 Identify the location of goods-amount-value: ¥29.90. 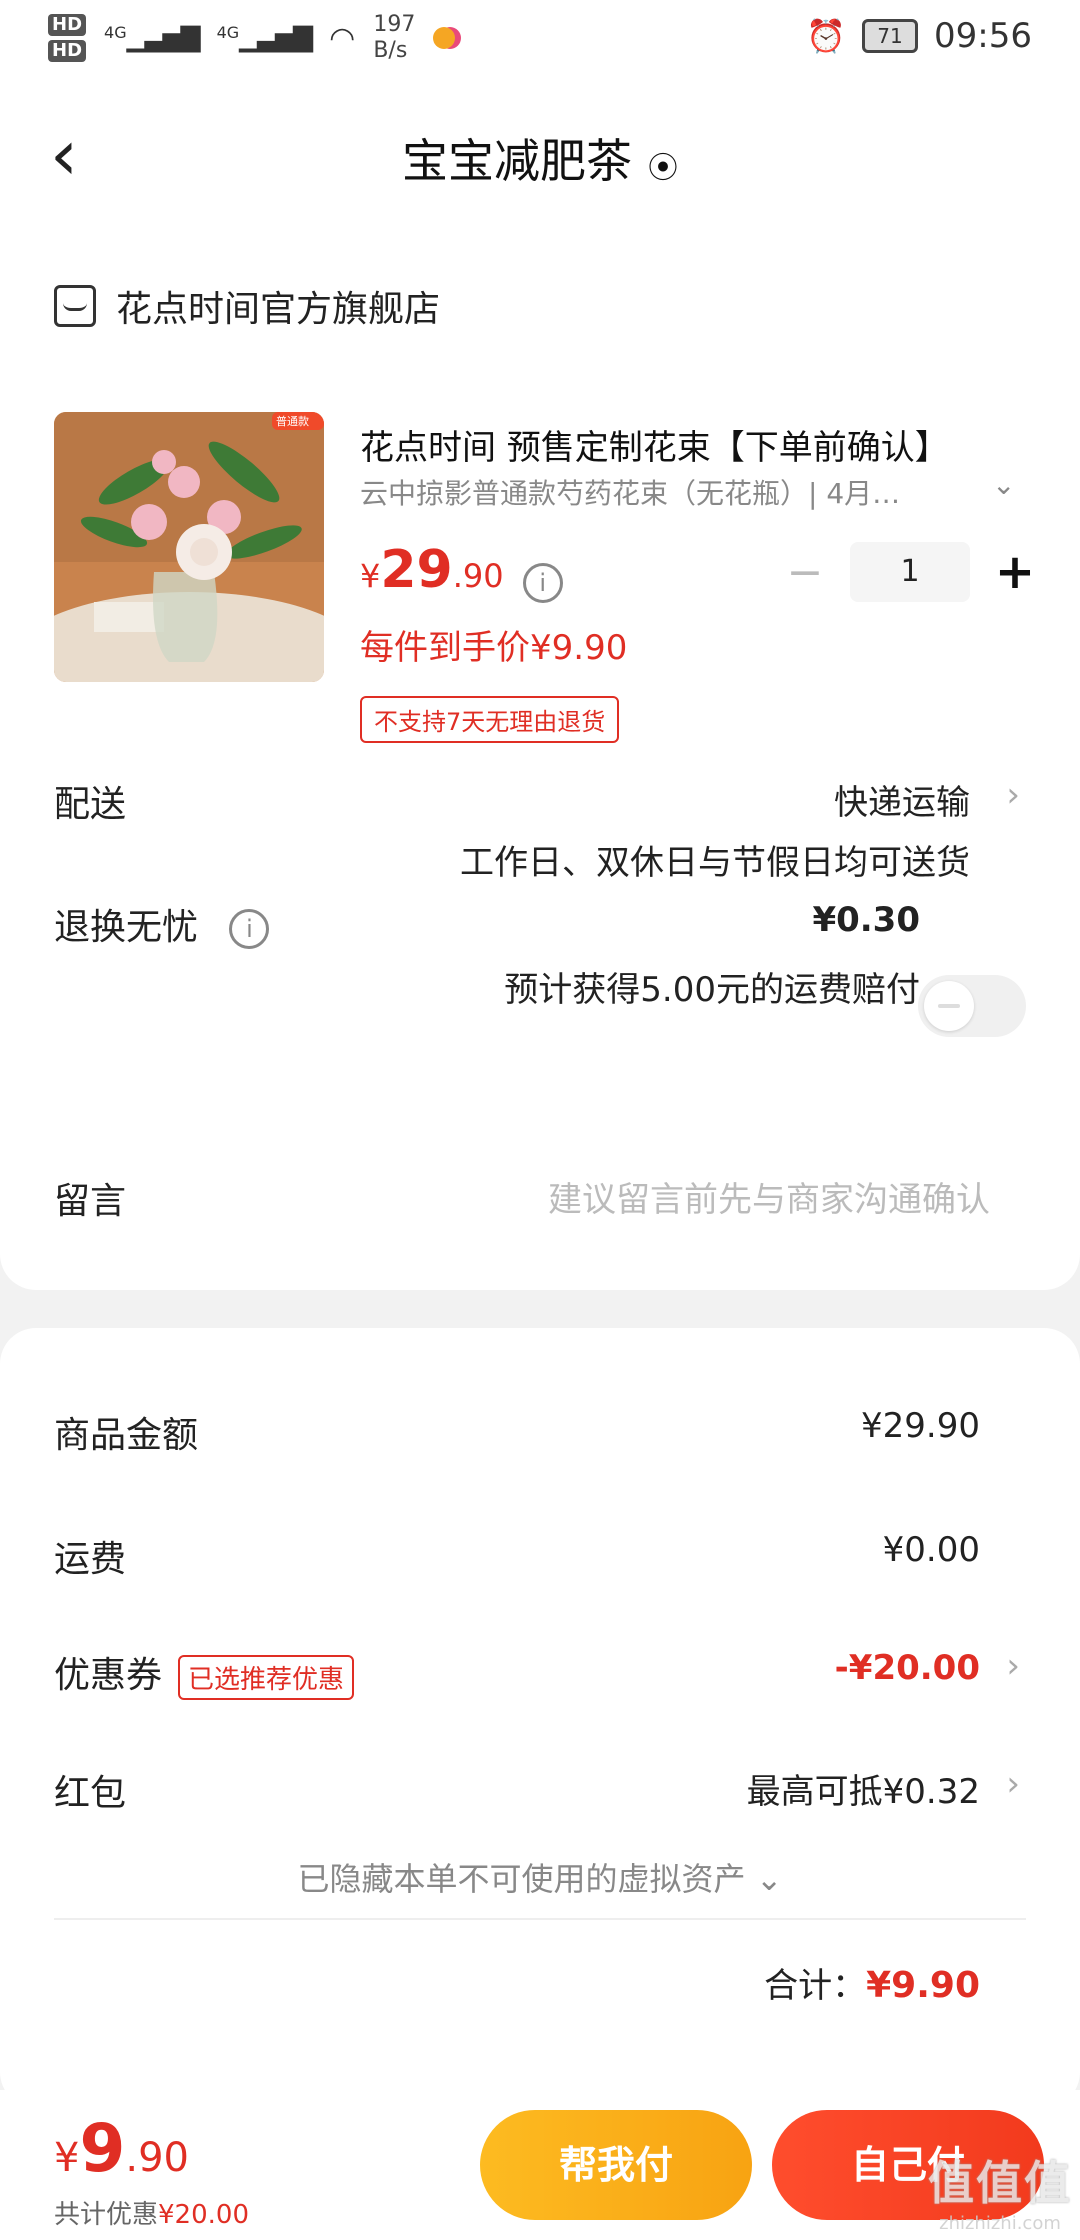
(920, 1426).